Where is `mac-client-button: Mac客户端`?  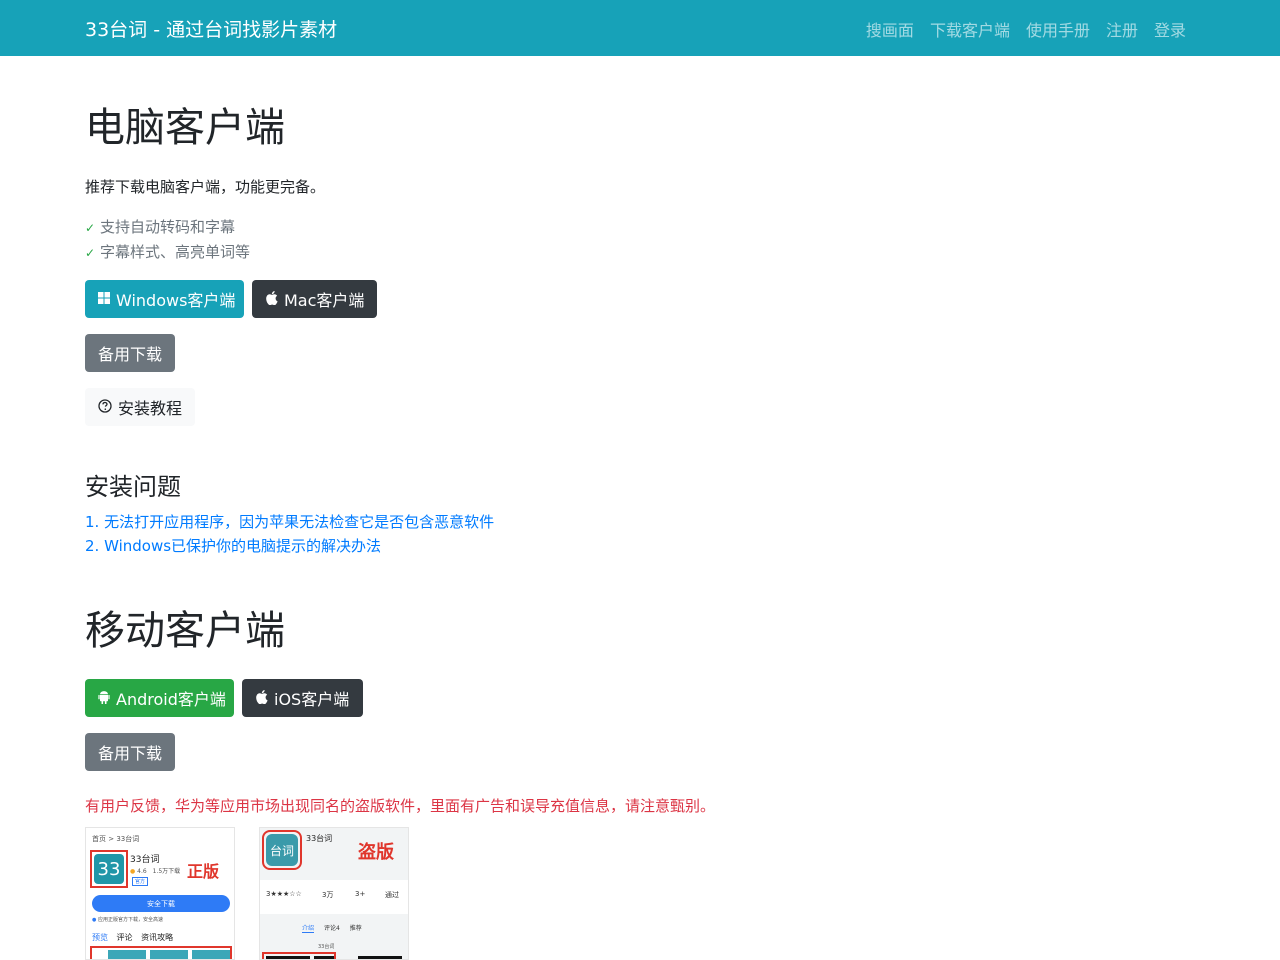 mac-client-button: Mac客户端 is located at coordinates (314, 299).